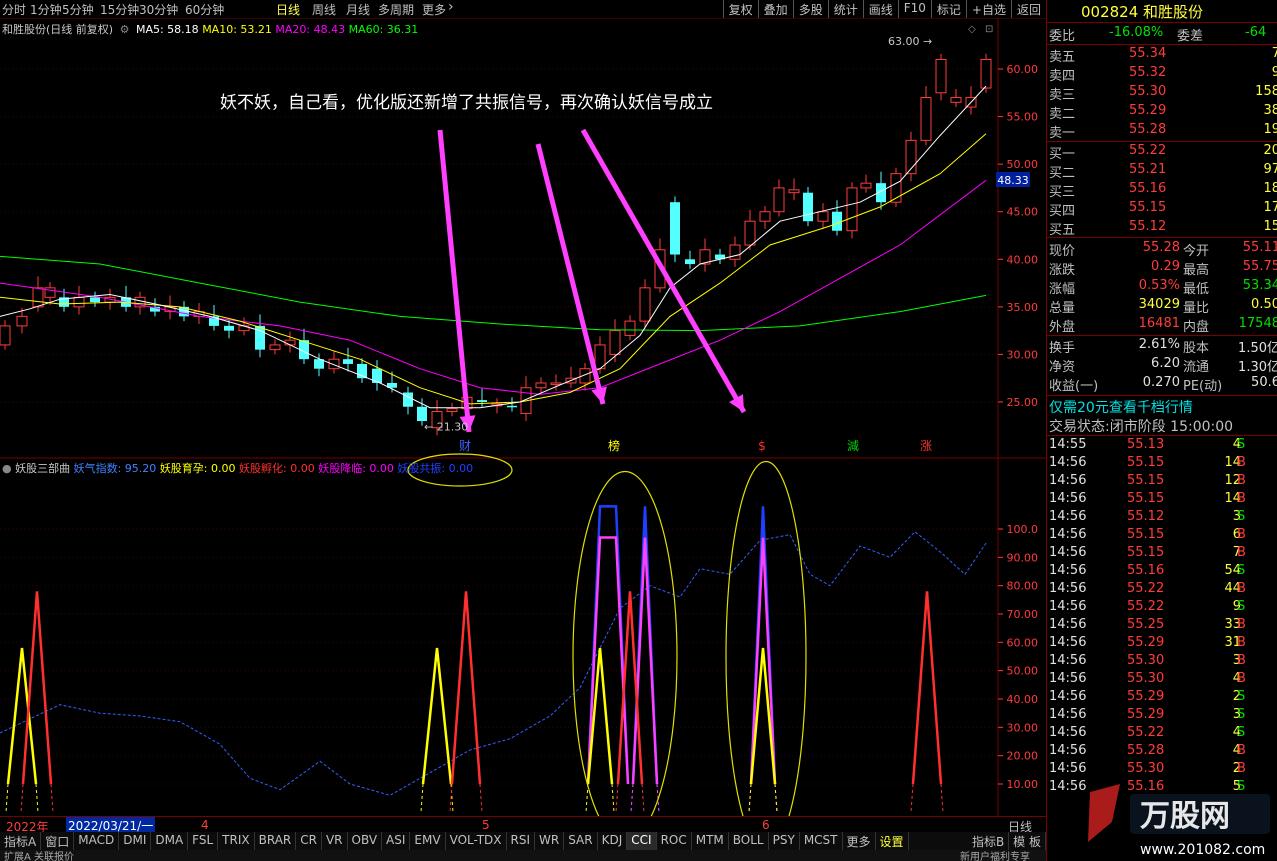  I want to click on ask-row-cell: 55.32, so click(1148, 72).